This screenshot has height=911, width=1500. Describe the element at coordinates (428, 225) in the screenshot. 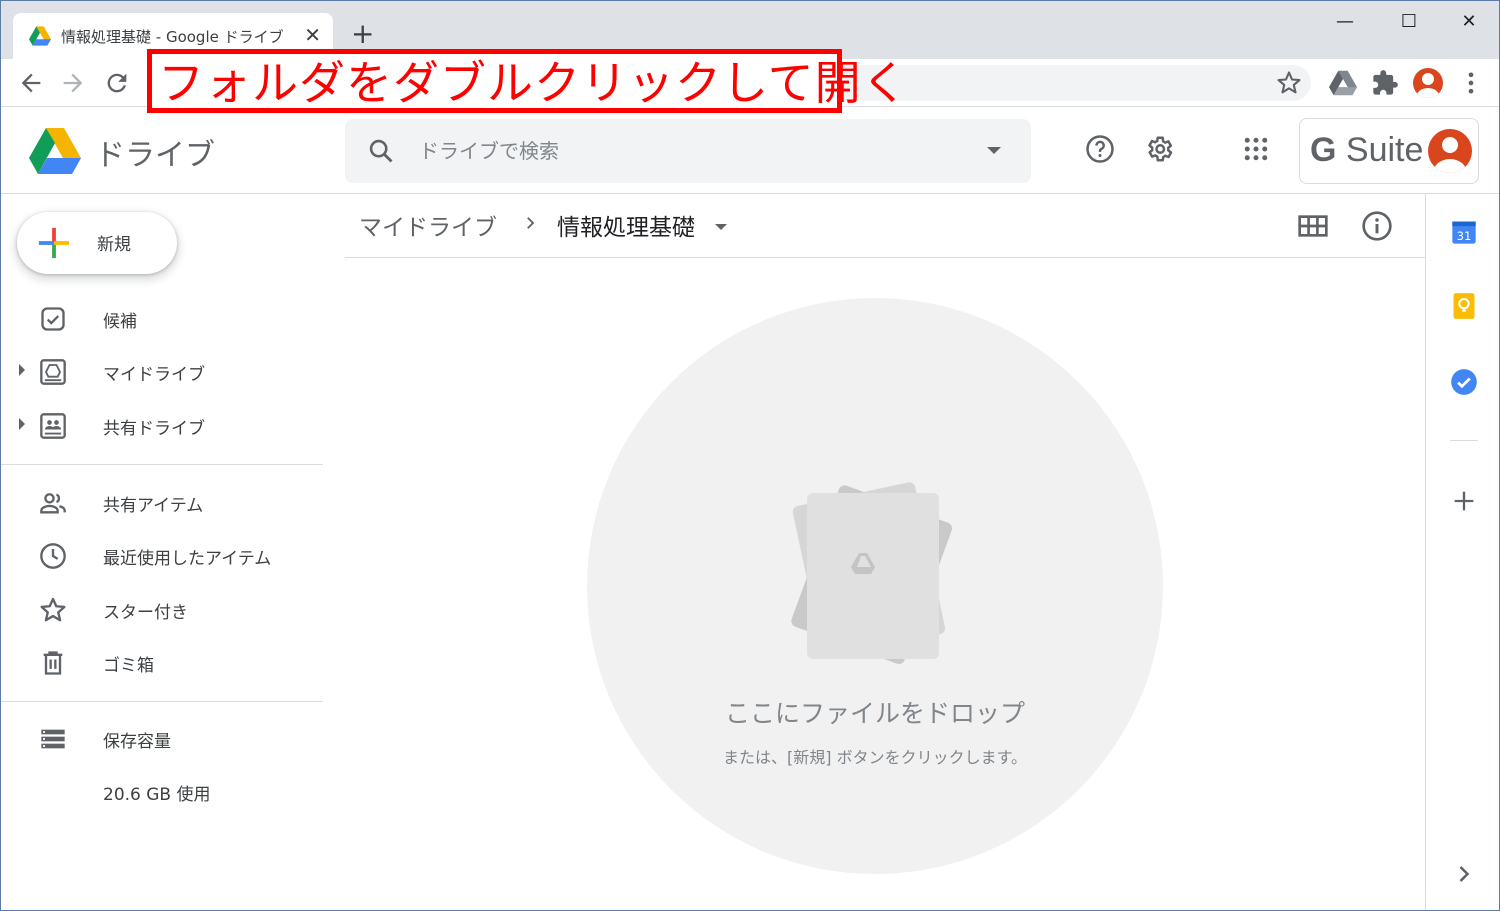

I see `breadcrumb-my-drive: マイドライブ` at that location.